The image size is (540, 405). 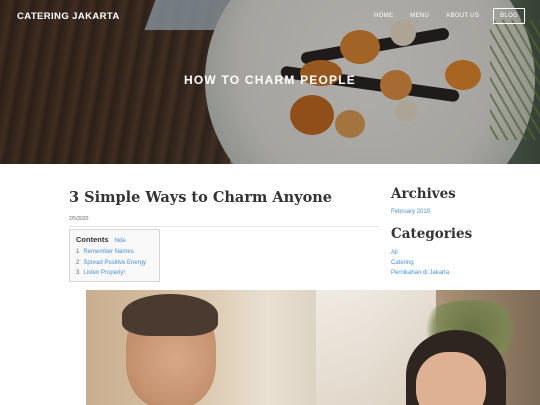 What do you see at coordinates (79, 219) in the screenshot?
I see `post-date: 2/5/2020` at bounding box center [79, 219].